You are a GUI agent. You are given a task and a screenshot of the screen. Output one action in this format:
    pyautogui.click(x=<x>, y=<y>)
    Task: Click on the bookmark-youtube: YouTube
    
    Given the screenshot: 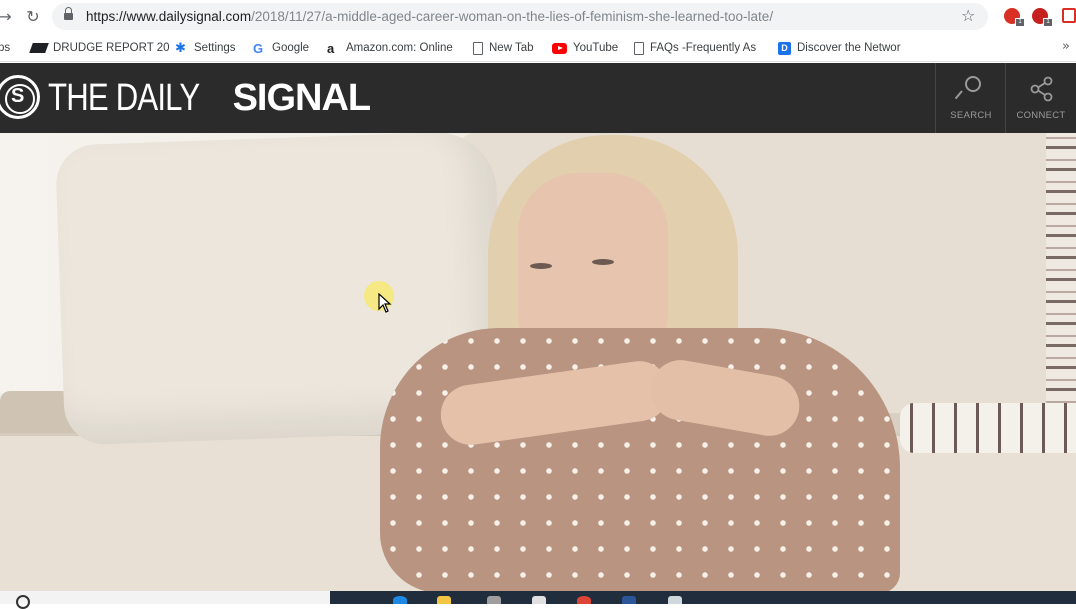 What is the action you would take?
    pyautogui.click(x=585, y=48)
    